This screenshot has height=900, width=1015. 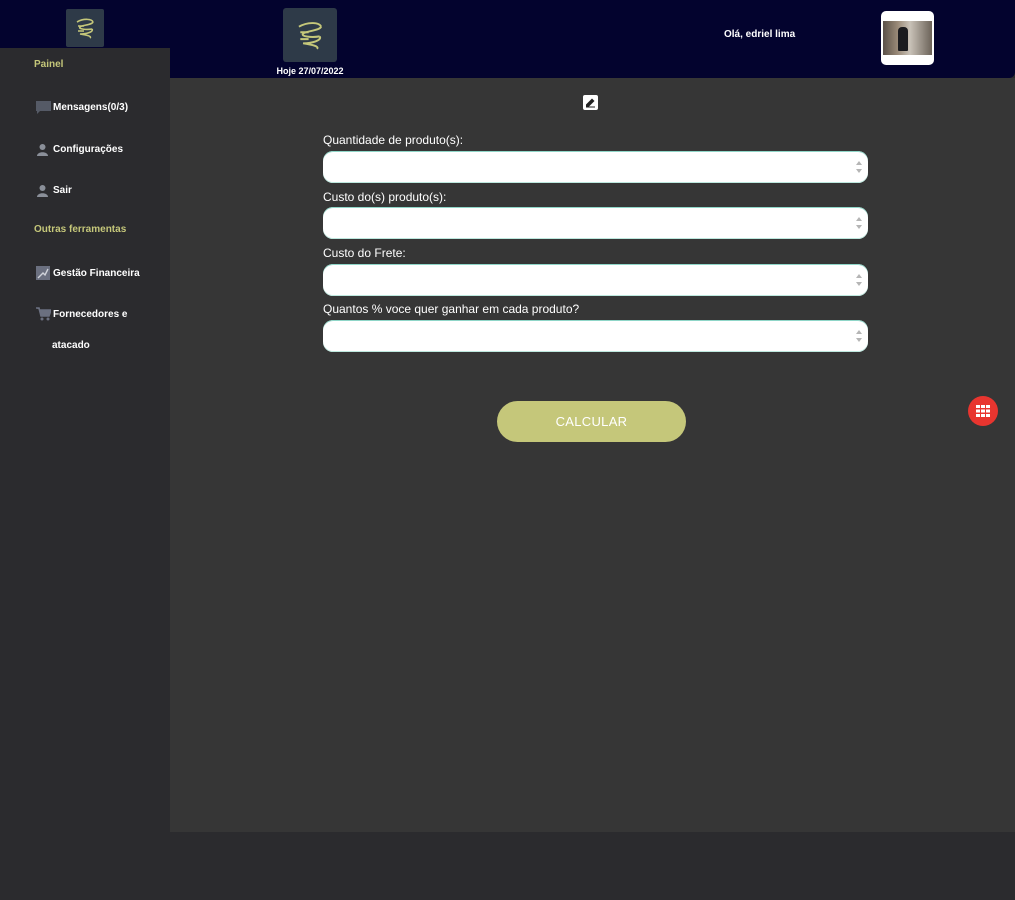 What do you see at coordinates (760, 34) in the screenshot?
I see `user-greeting: Olá, edriel lima` at bounding box center [760, 34].